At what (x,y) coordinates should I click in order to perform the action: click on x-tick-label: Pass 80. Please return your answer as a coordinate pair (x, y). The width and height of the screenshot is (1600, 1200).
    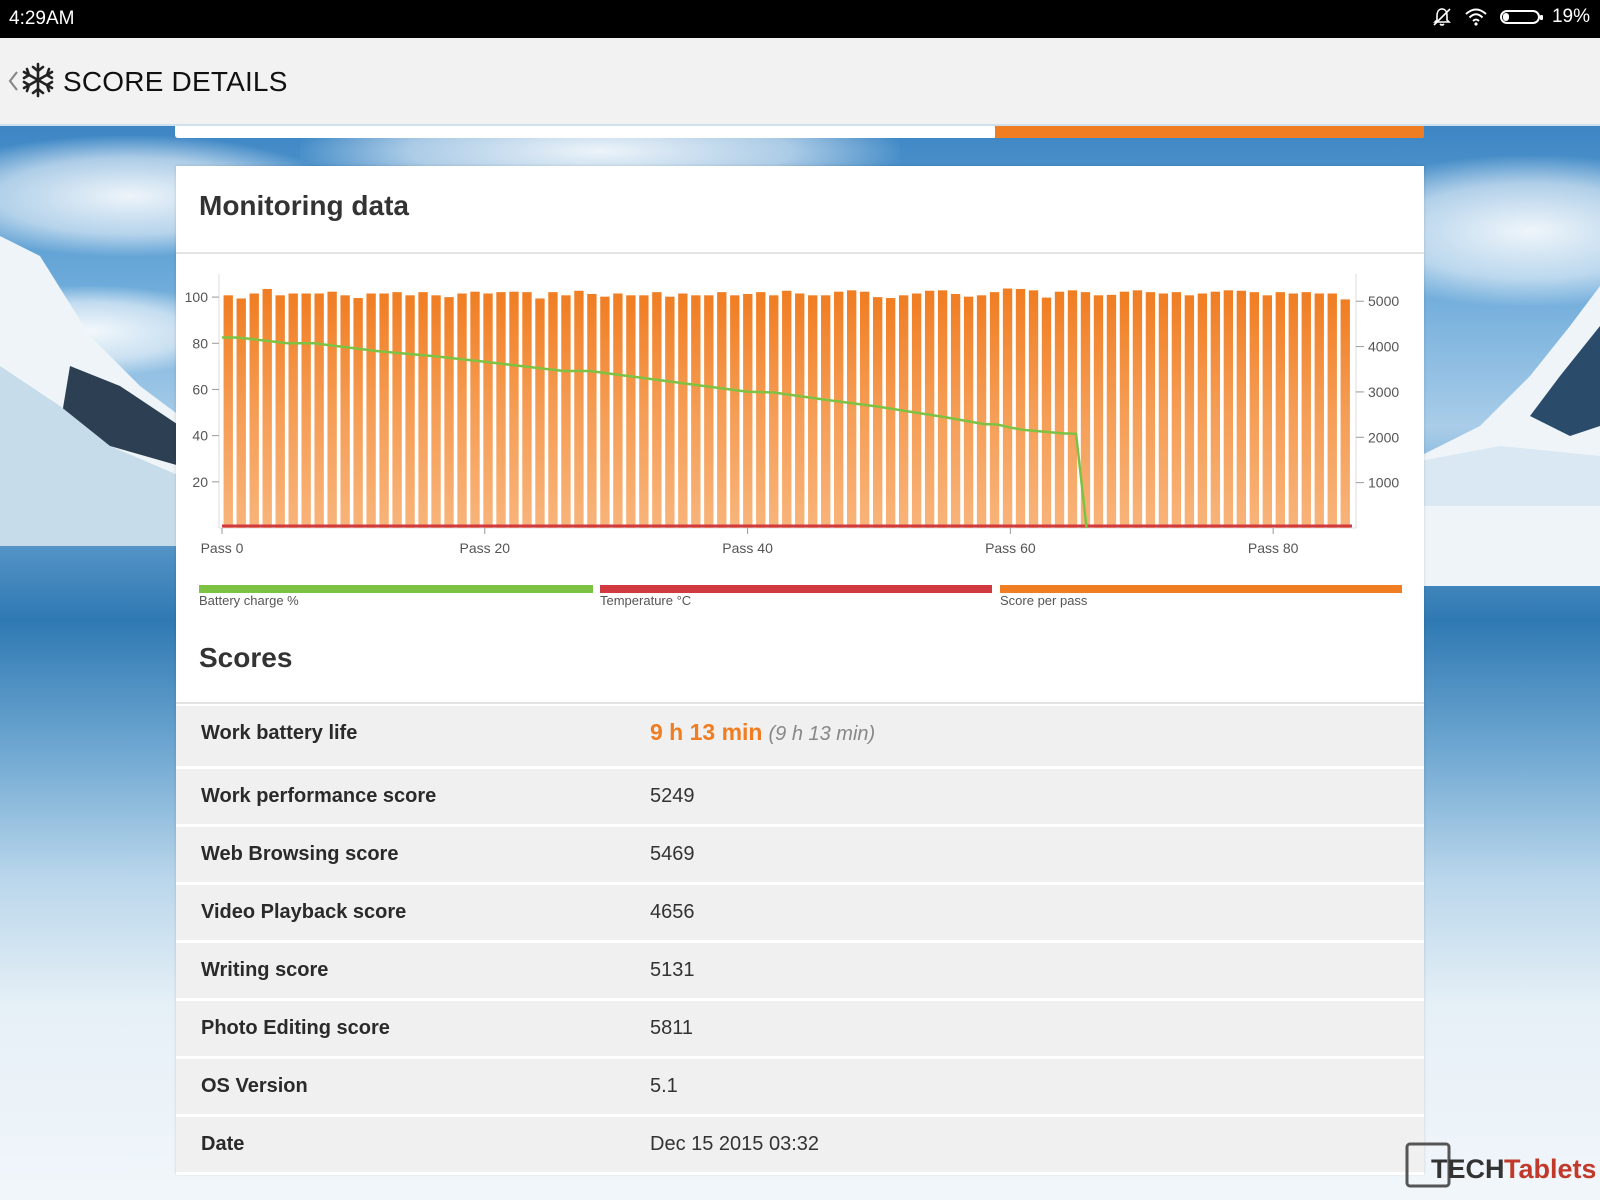
    Looking at the image, I should click on (1273, 548).